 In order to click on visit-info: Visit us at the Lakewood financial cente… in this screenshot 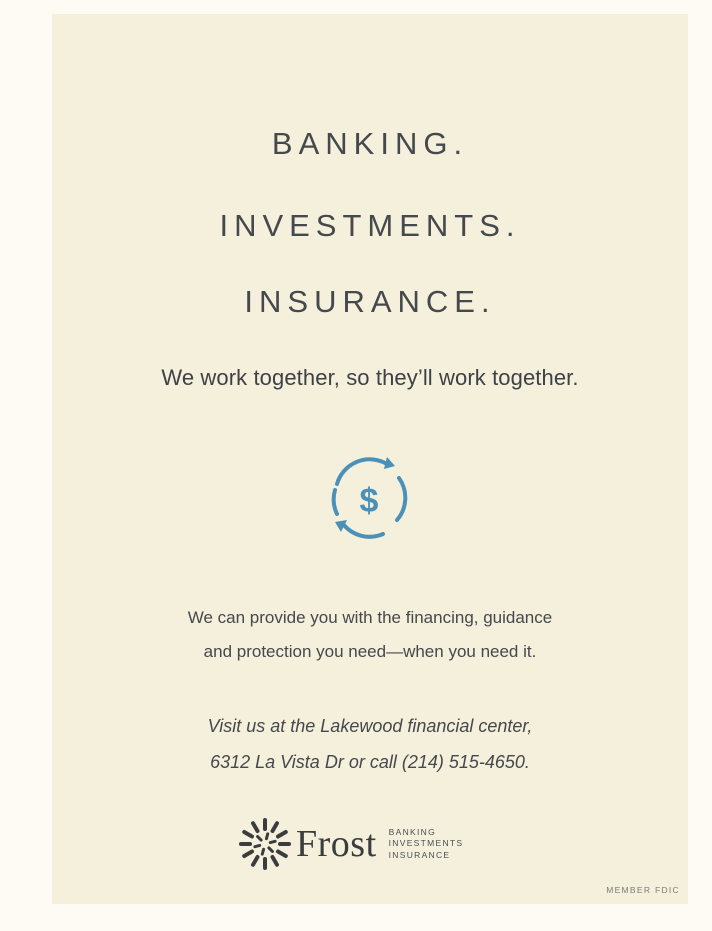, I will do `click(370, 744)`.